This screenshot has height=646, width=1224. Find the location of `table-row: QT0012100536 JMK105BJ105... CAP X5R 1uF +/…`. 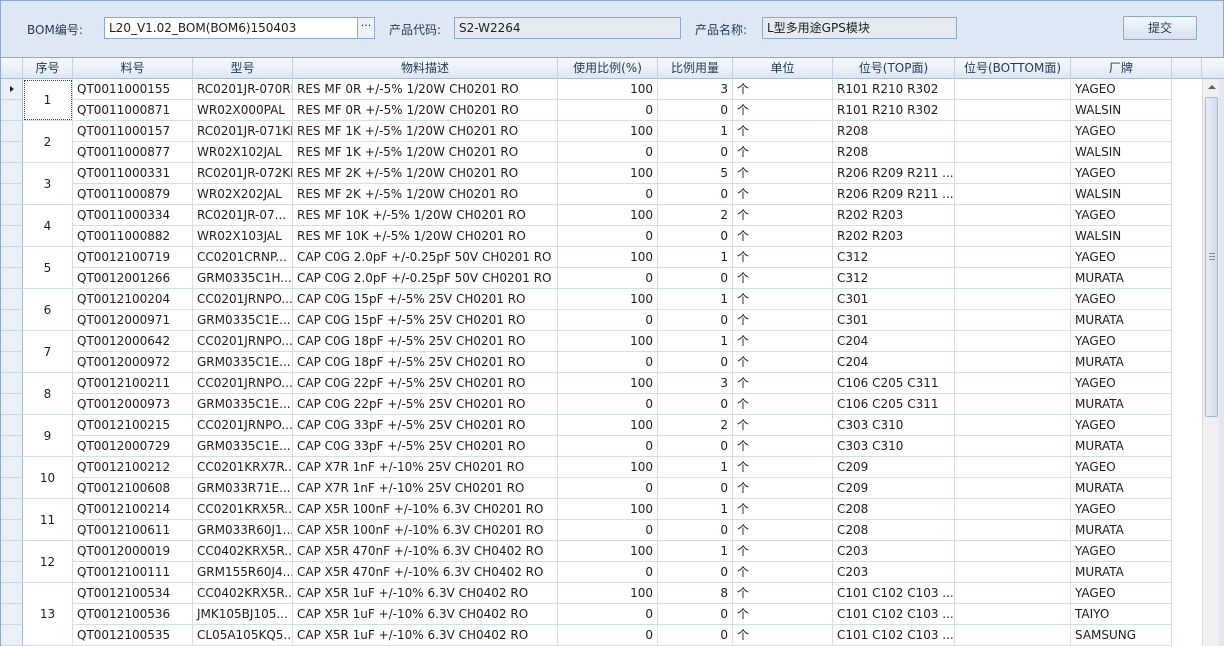

table-row: QT0012100536 JMK105BJ105... CAP X5R 1uF +/… is located at coordinates (623, 614).